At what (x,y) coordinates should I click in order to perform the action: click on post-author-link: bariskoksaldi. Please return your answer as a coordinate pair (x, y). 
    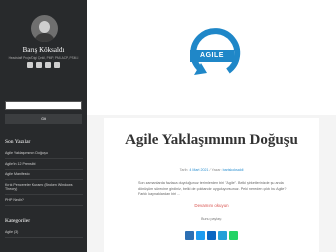
    Looking at the image, I should click on (233, 170).